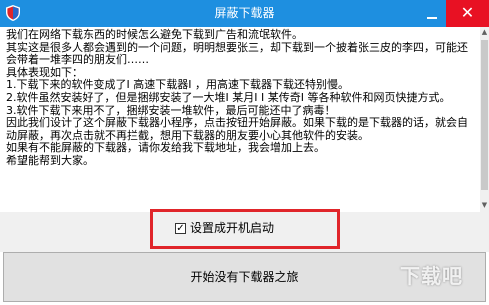 This screenshot has width=489, height=305. Describe the element at coordinates (431, 276) in the screenshot. I see `watermark-logo: 下载吧` at that location.